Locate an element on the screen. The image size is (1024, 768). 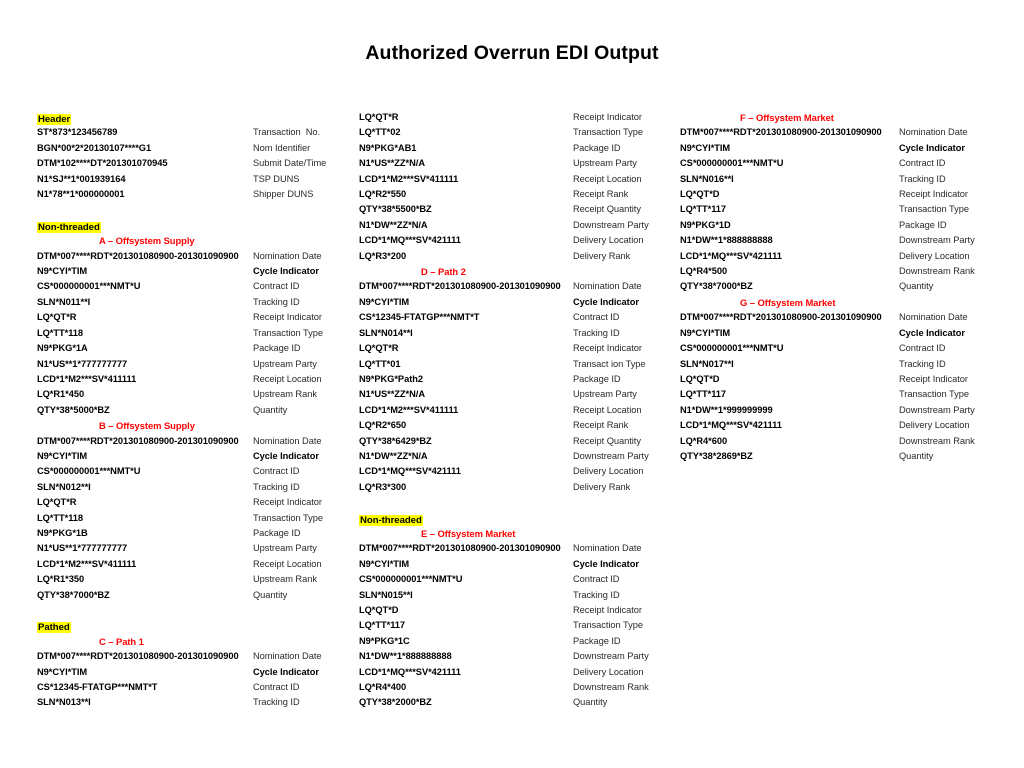
group-header-header: Header is located at coordinates (198, 117).